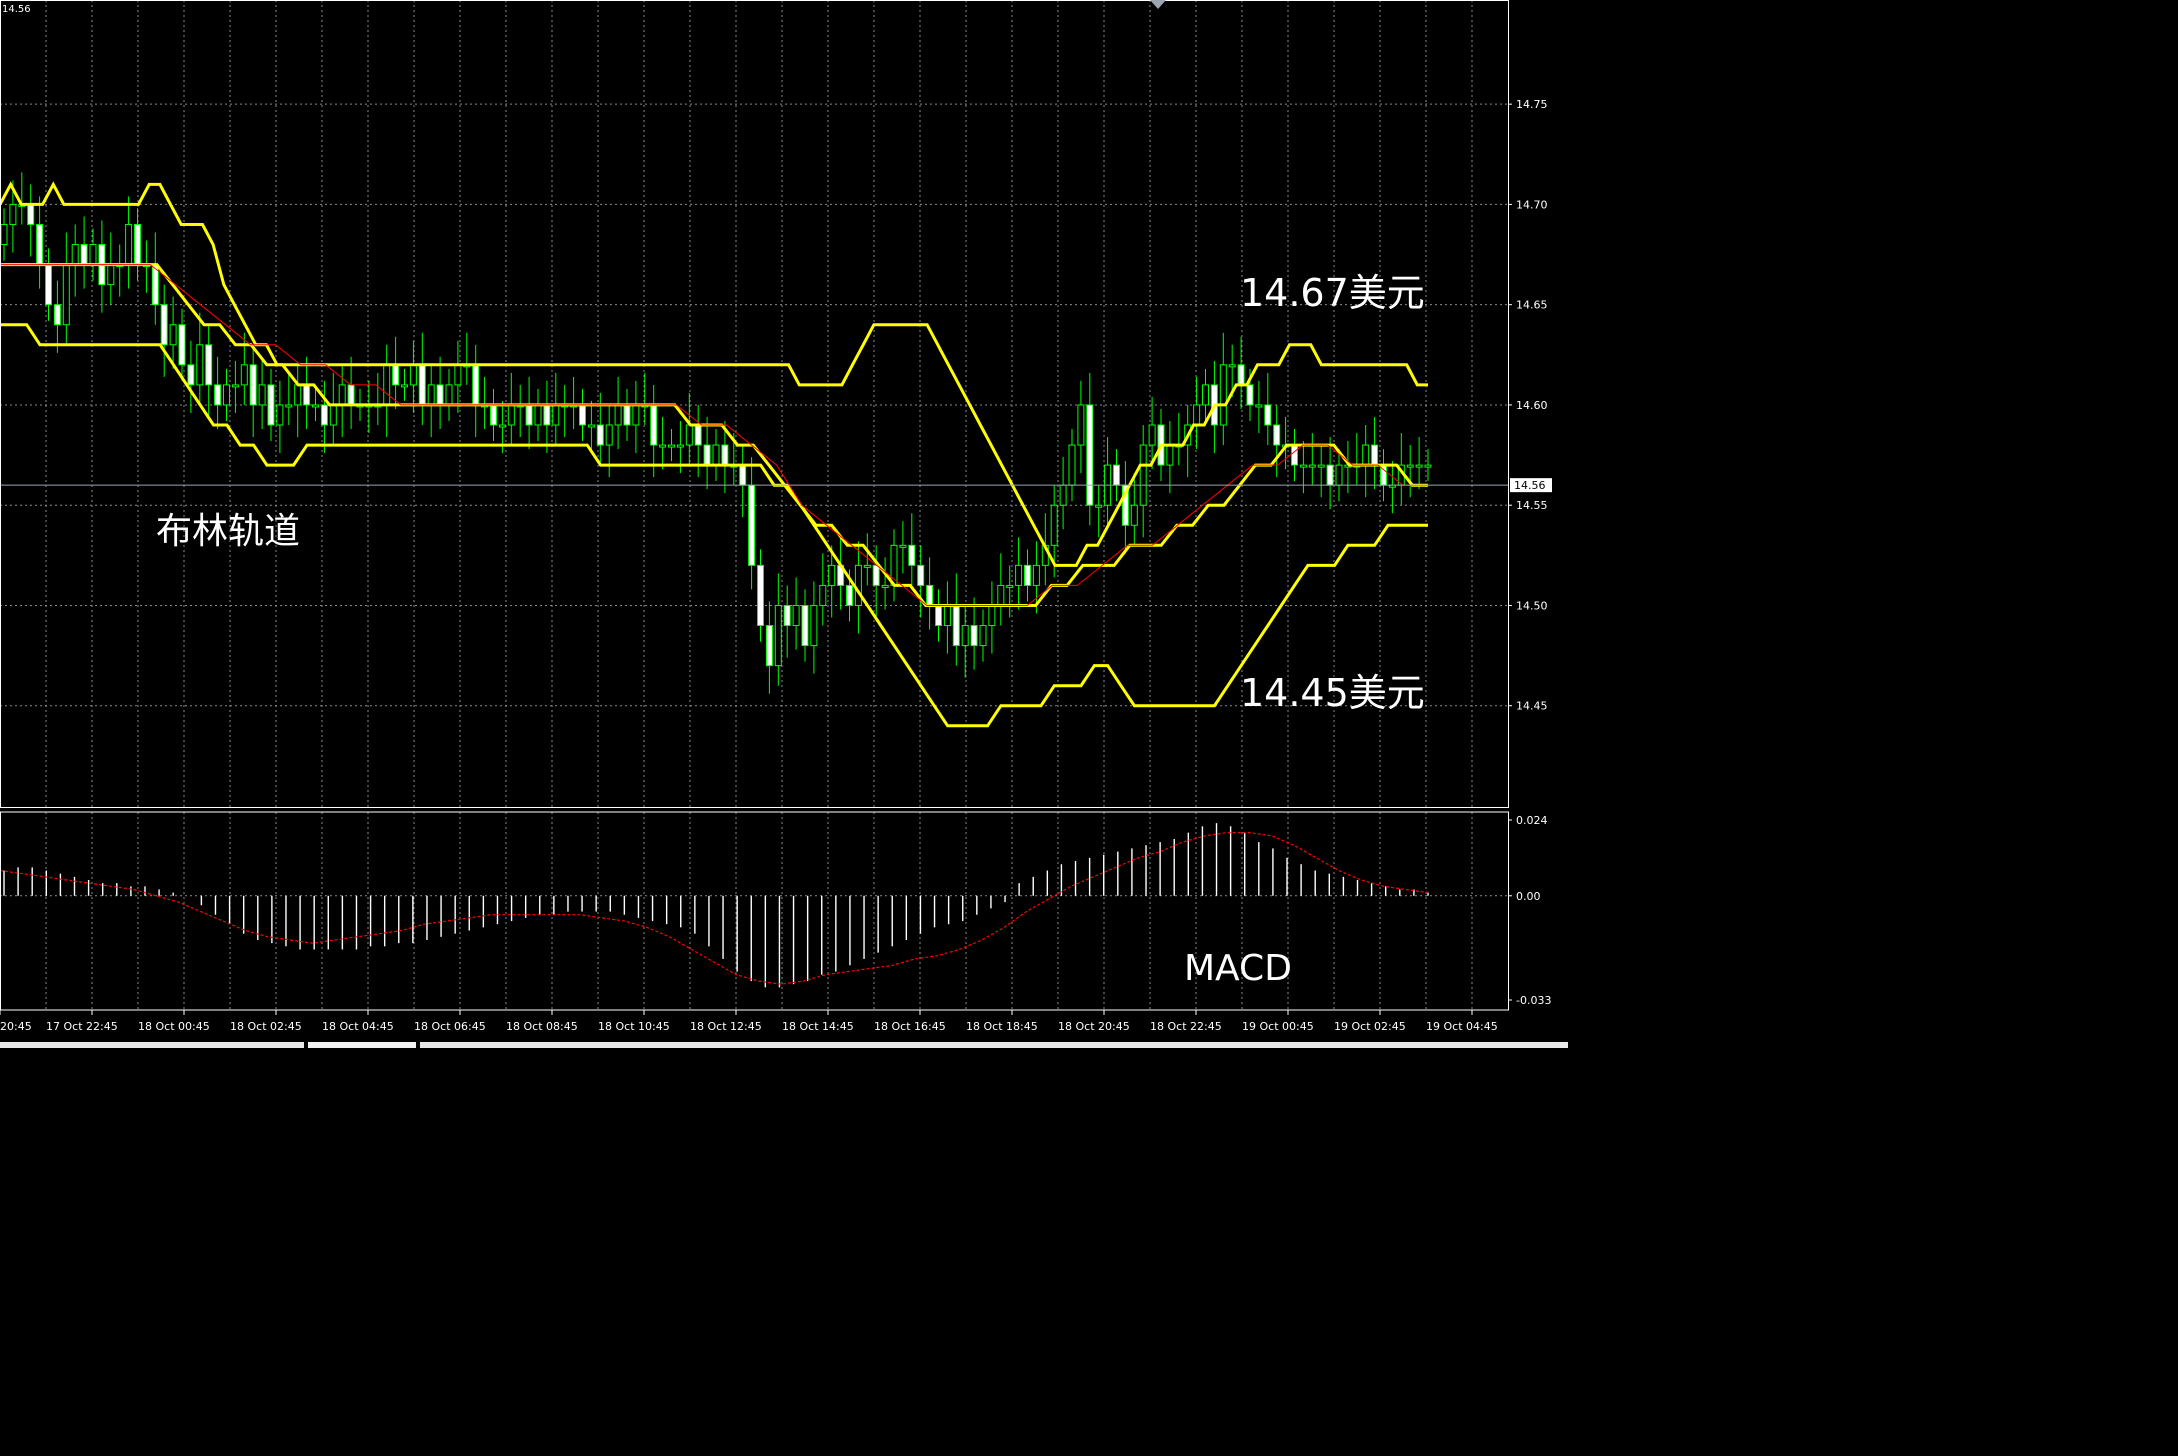 The height and width of the screenshot is (1456, 2178). Describe the element at coordinates (1532, 104) in the screenshot. I see `price-tick-label: 14.75` at that location.